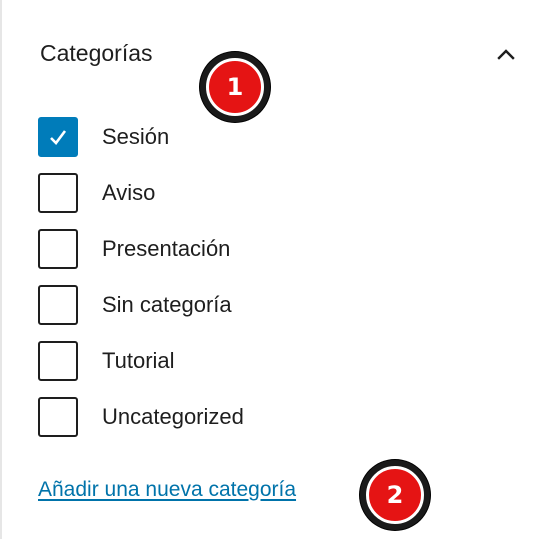 The image size is (558, 539). I want to click on checkmark-icon, so click(58, 137).